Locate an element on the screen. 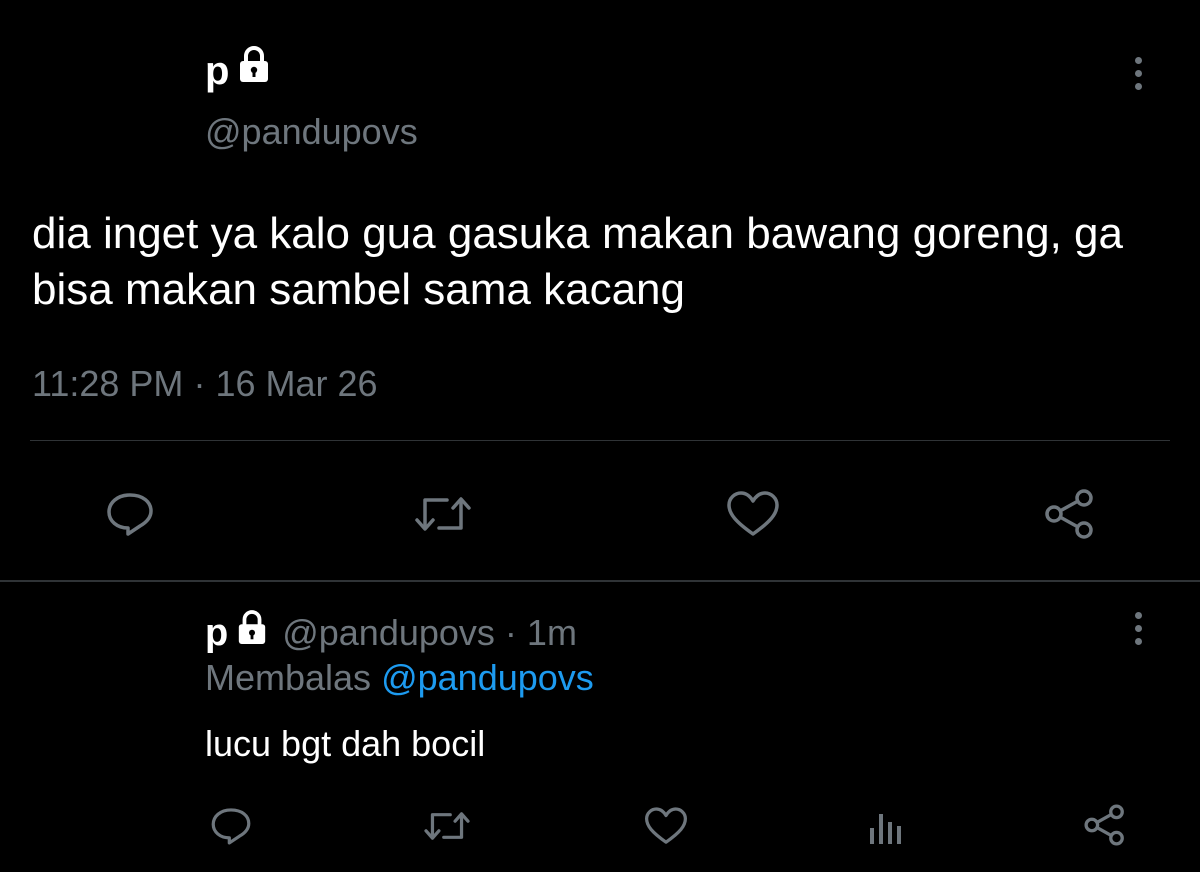 Image resolution: width=1200 pixels, height=872 pixels. replying-to: Membalas @pandupovs is located at coordinates (399, 678).